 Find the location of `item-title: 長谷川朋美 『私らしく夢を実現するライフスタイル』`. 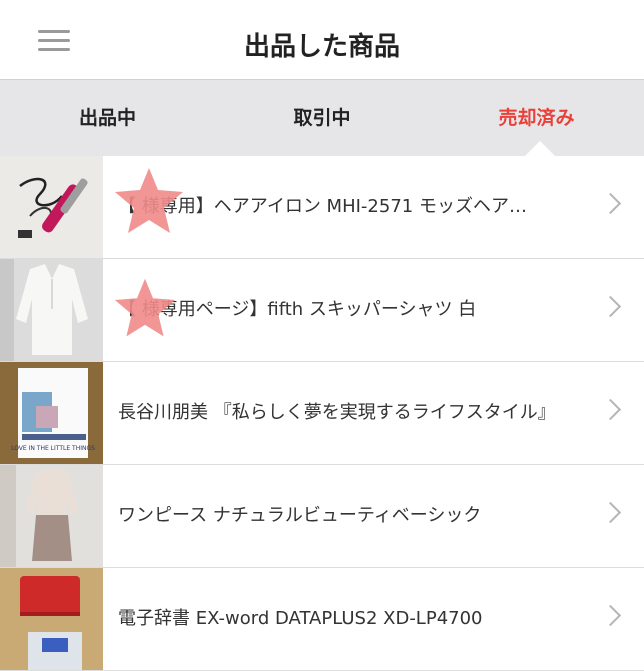

item-title: 長谷川朋美 『私らしく夢を実現するライフスタイル』 is located at coordinates (337, 412).